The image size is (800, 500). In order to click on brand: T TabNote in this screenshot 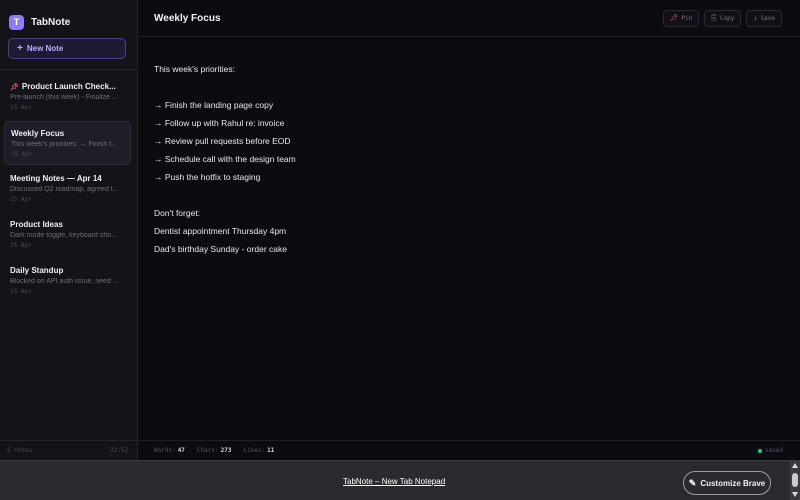, I will do `click(68, 16)`.